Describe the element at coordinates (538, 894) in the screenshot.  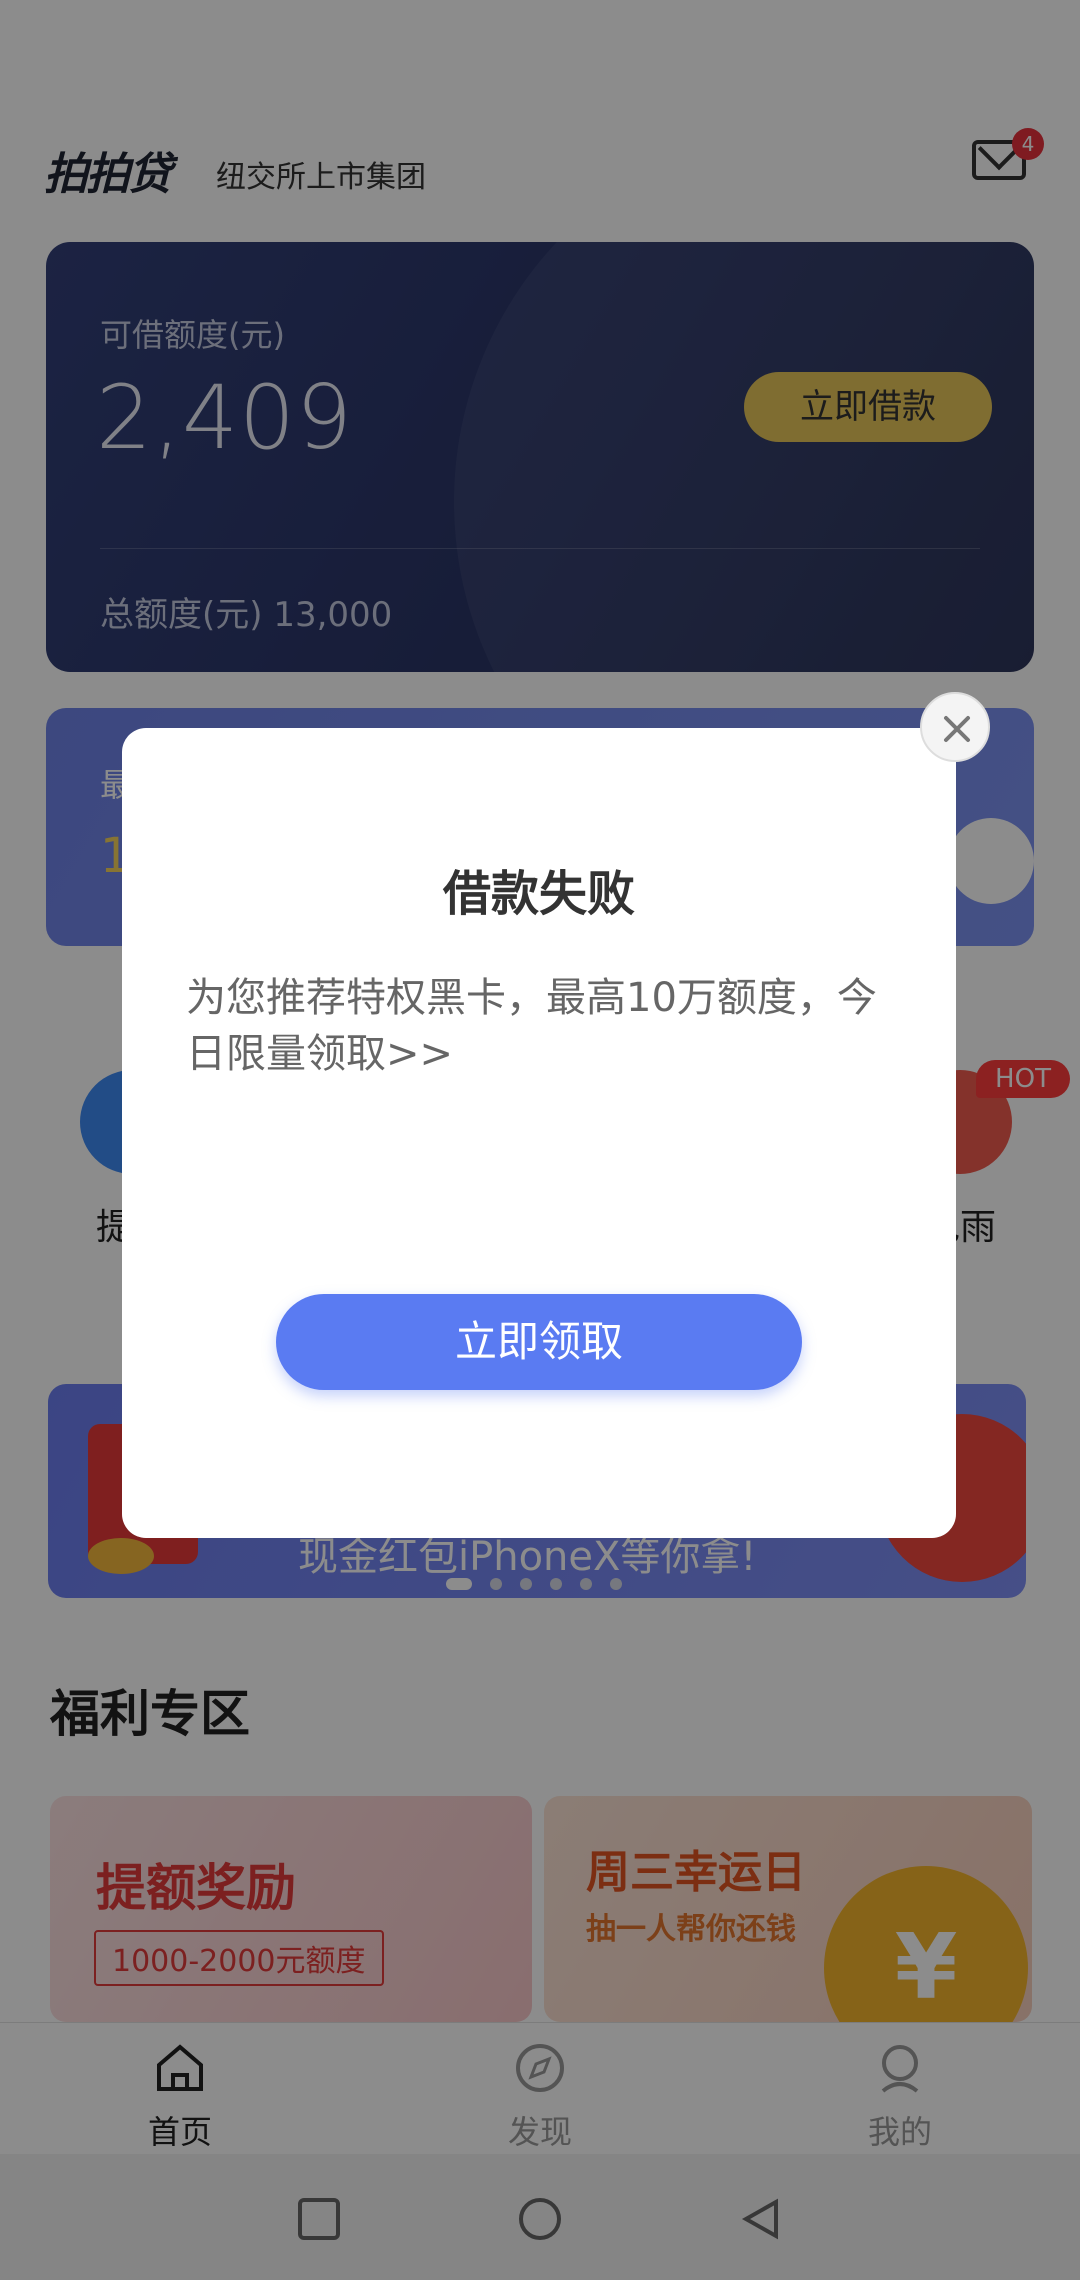
I see `dialog-title: 借款失败` at that location.